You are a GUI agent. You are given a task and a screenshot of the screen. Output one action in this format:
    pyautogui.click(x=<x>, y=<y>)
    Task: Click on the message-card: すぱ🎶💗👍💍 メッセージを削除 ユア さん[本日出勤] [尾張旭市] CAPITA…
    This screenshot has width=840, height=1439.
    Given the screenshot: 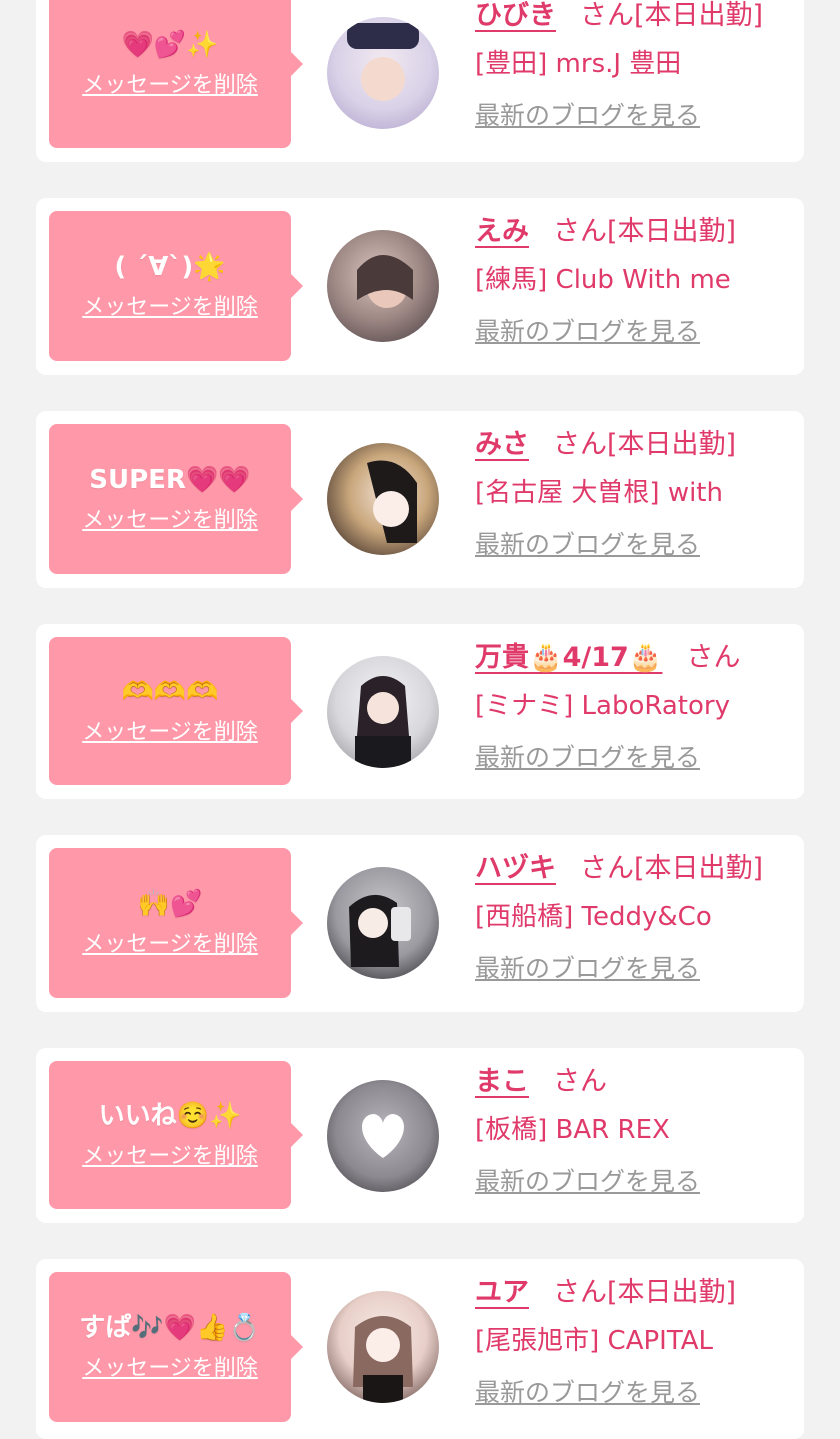 What is the action you would take?
    pyautogui.click(x=420, y=1349)
    